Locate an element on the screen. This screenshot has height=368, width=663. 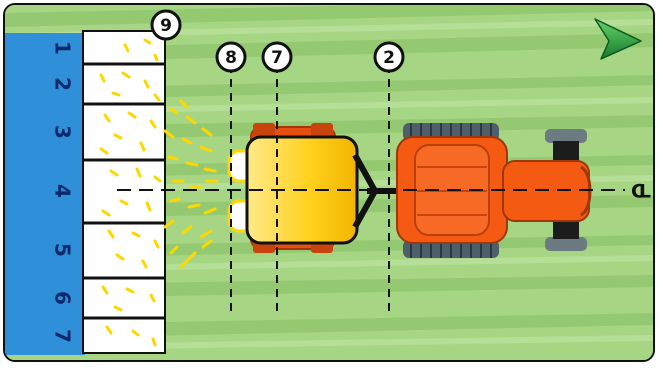
callout-2: 2 is located at coordinates (389, 57).